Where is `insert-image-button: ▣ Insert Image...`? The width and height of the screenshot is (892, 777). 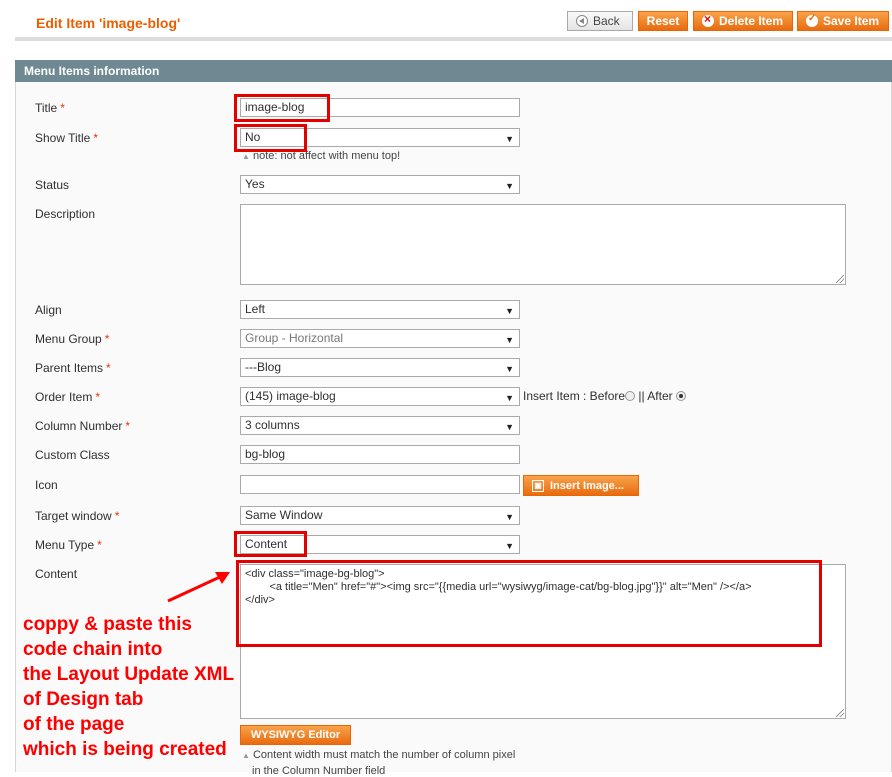 insert-image-button: ▣ Insert Image... is located at coordinates (581, 485).